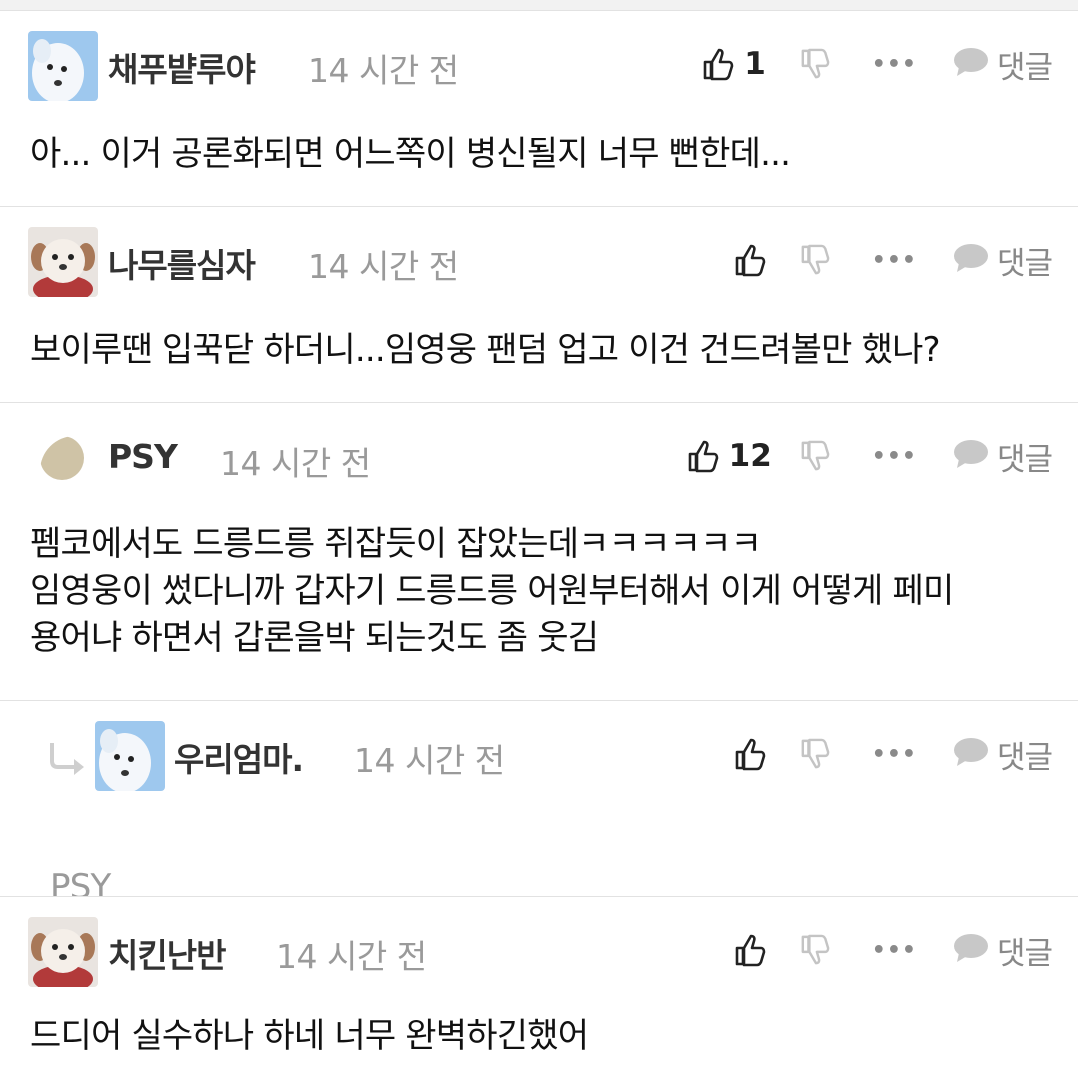  I want to click on like-button: 12, so click(729, 456).